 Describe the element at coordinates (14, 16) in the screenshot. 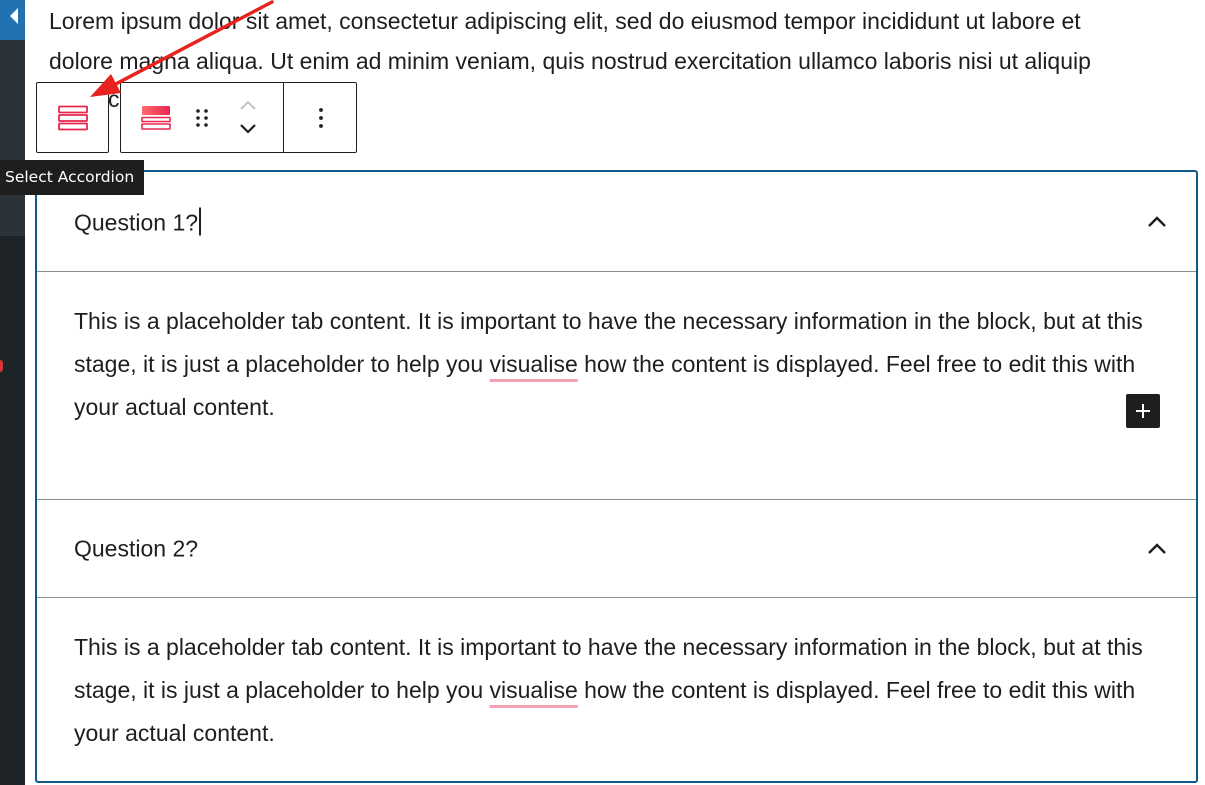

I see `active-indicator-arrow` at that location.